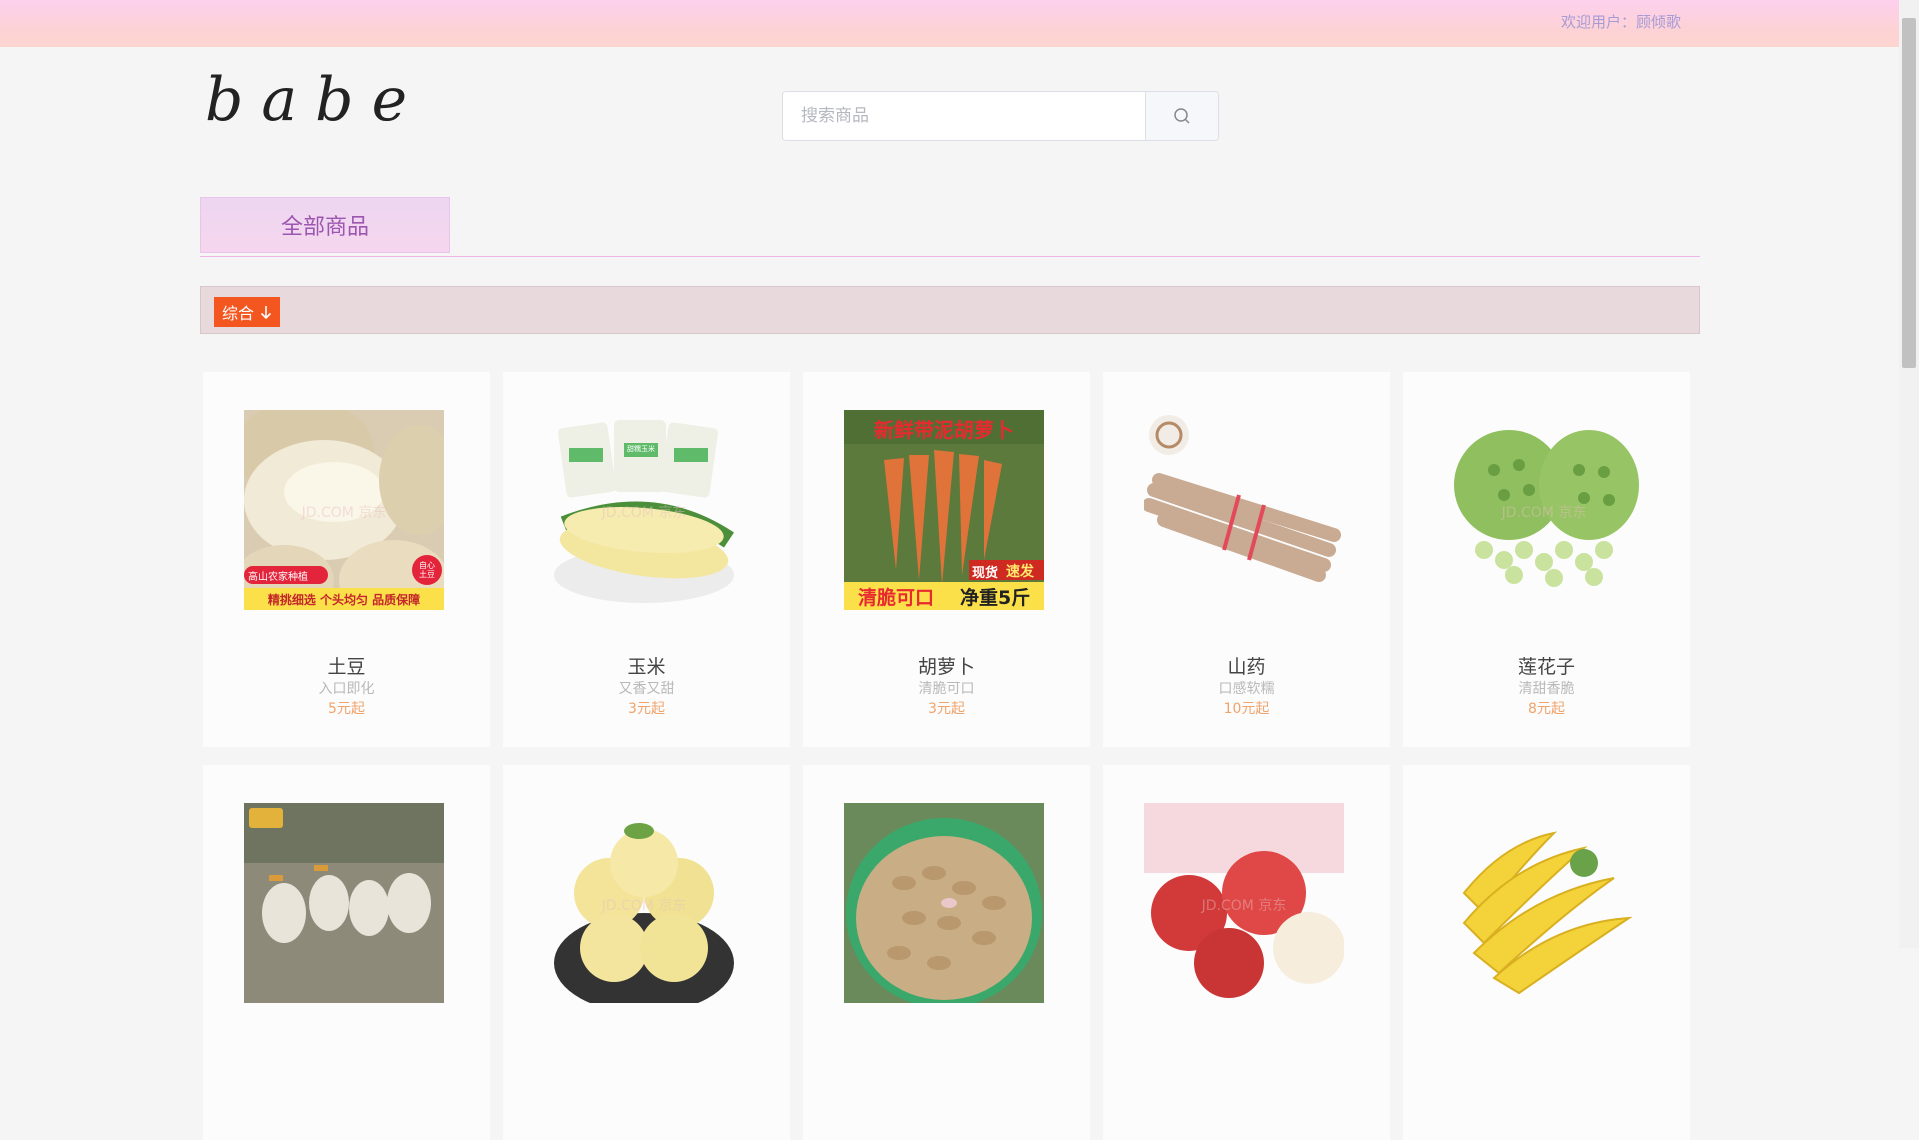 This screenshot has height=1140, width=1919. Describe the element at coordinates (946, 689) in the screenshot. I see `product-desc: 清脆可口` at that location.